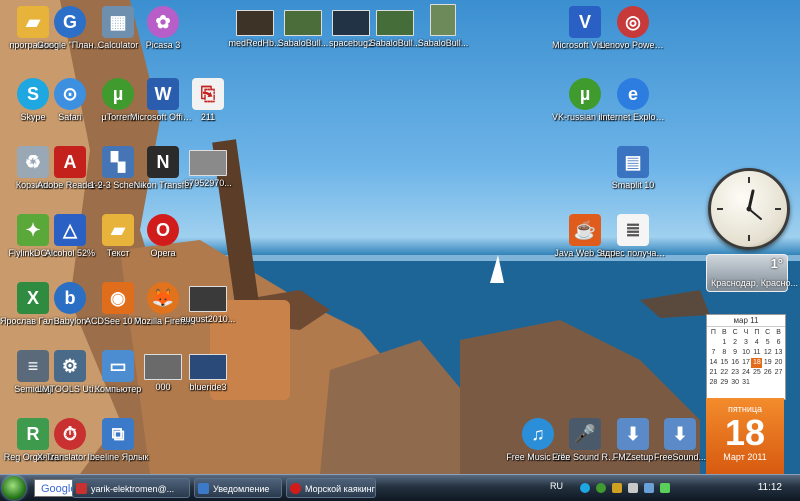  Describe the element at coordinates (70, 22) in the screenshot. I see `google-earth-icon: G` at that location.